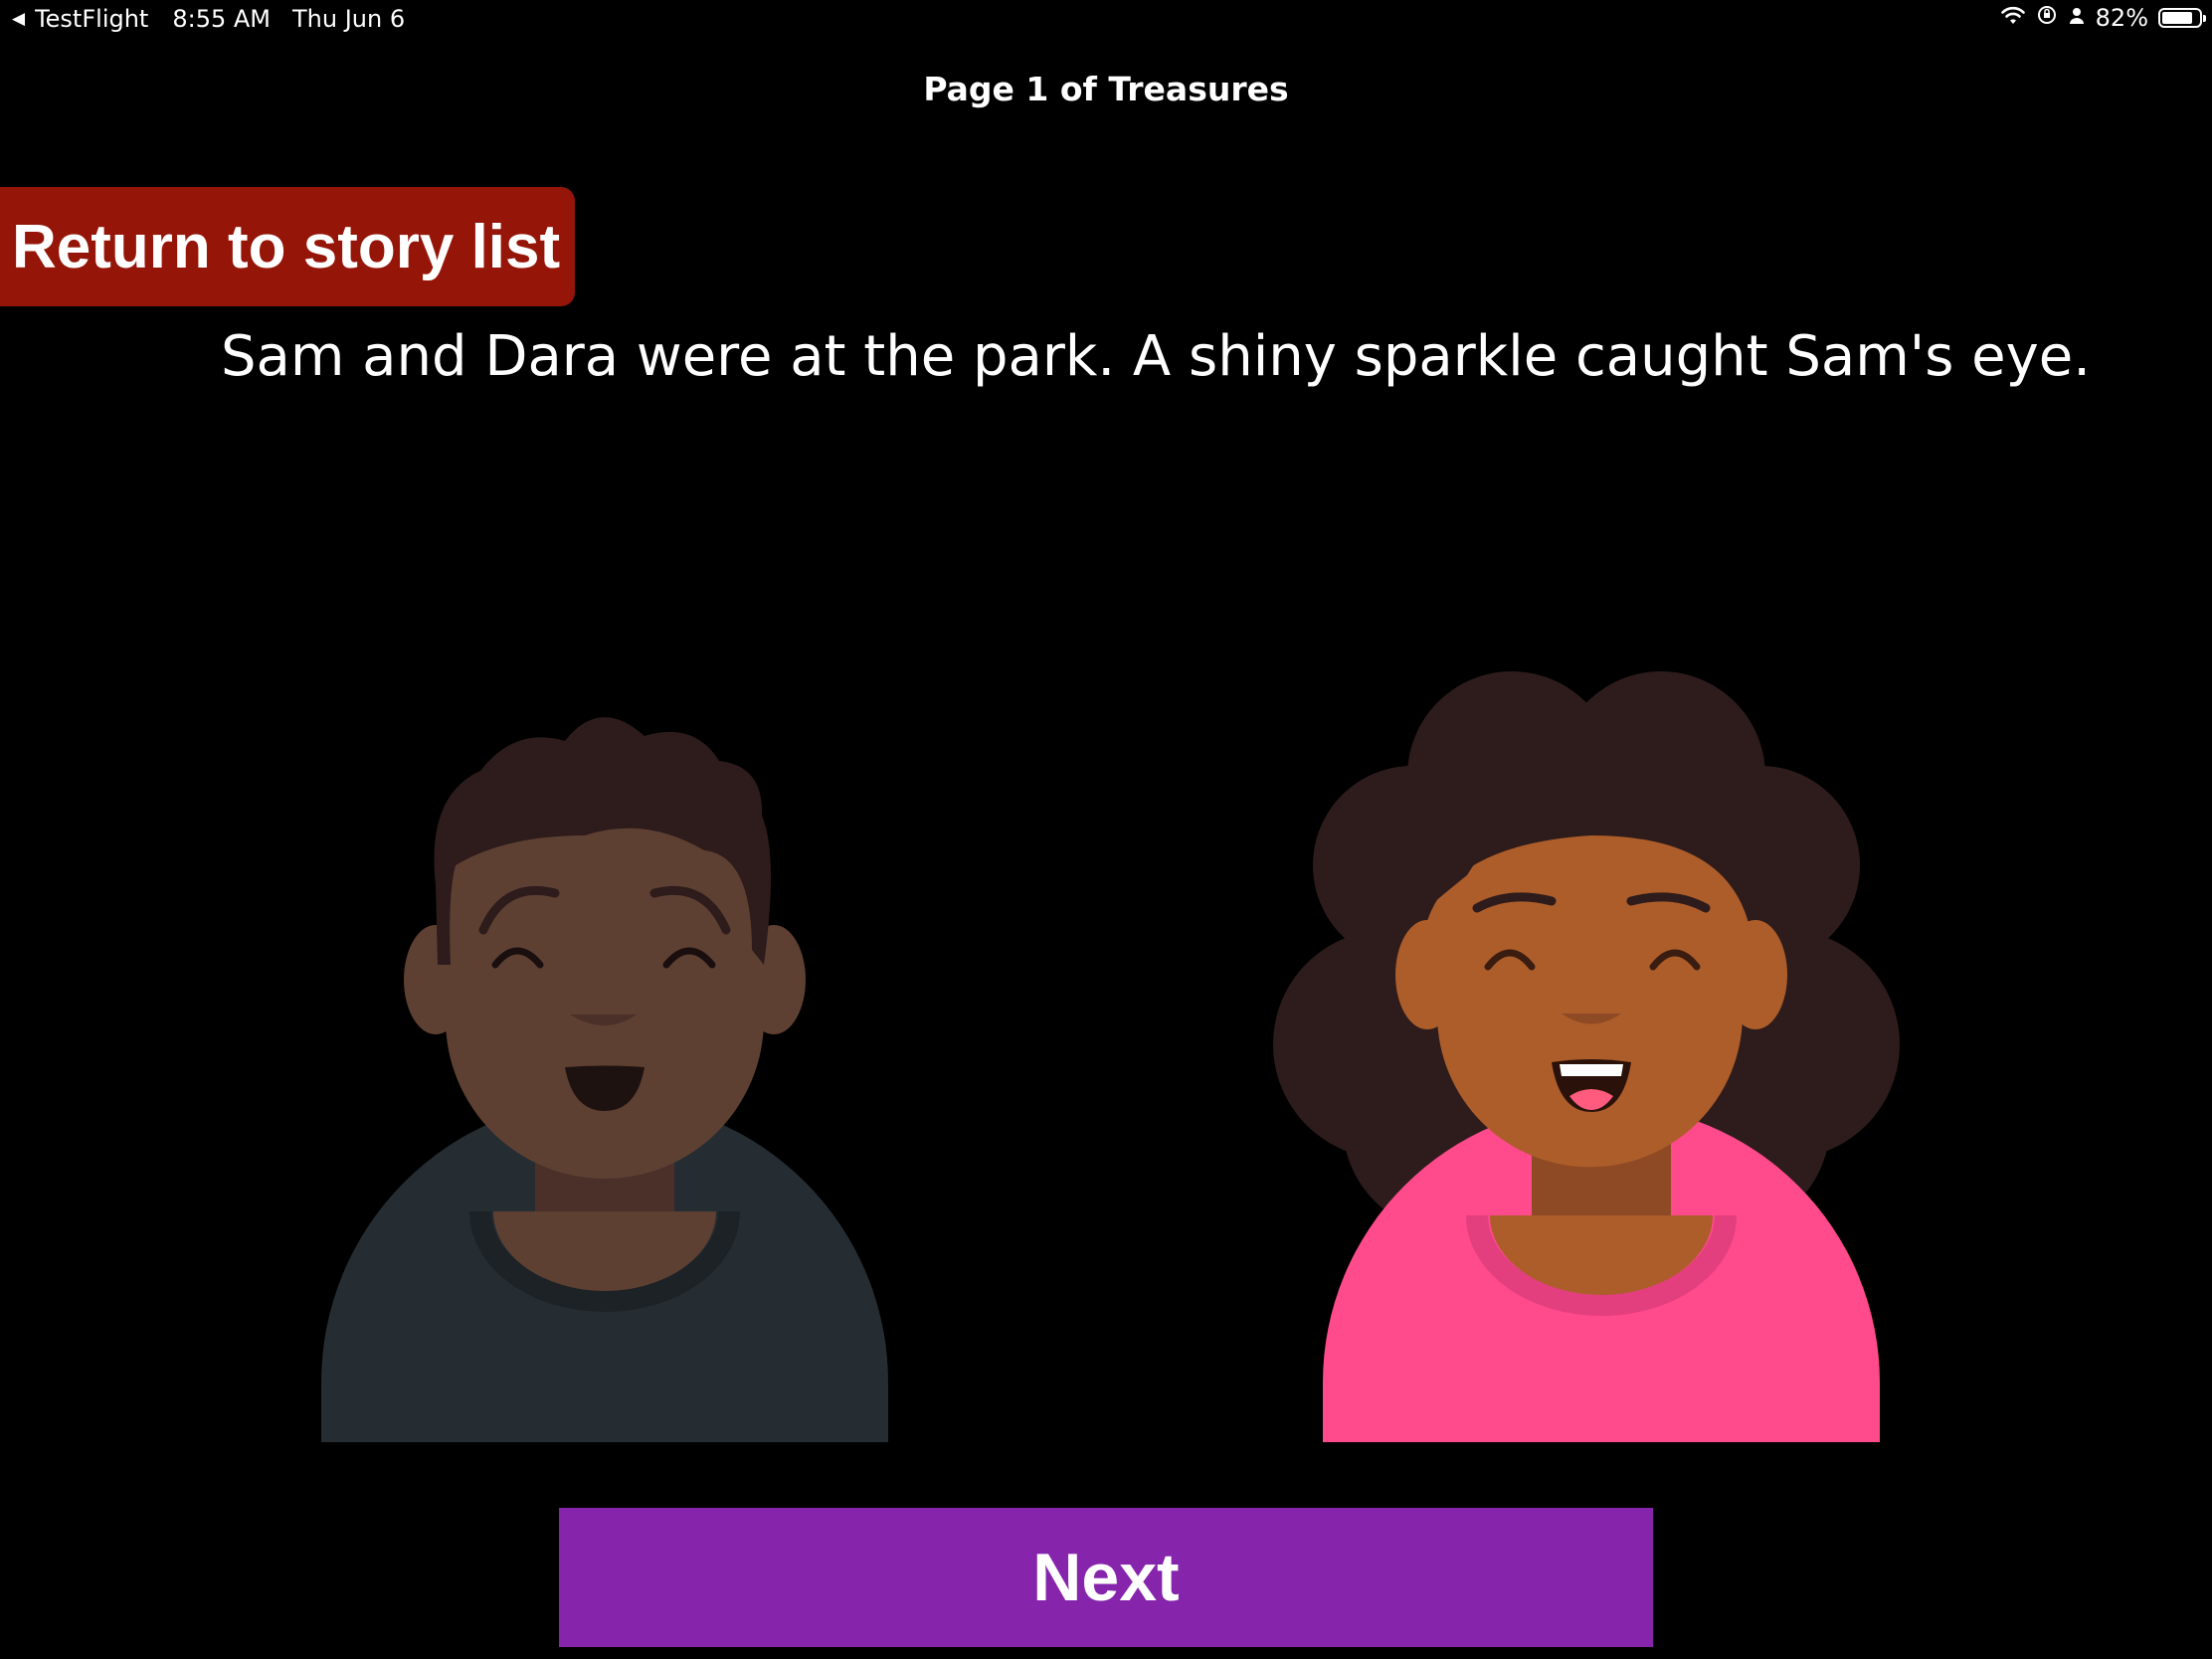 This screenshot has width=2212, height=1659. What do you see at coordinates (2013, 18) in the screenshot?
I see `wifi-icon` at bounding box center [2013, 18].